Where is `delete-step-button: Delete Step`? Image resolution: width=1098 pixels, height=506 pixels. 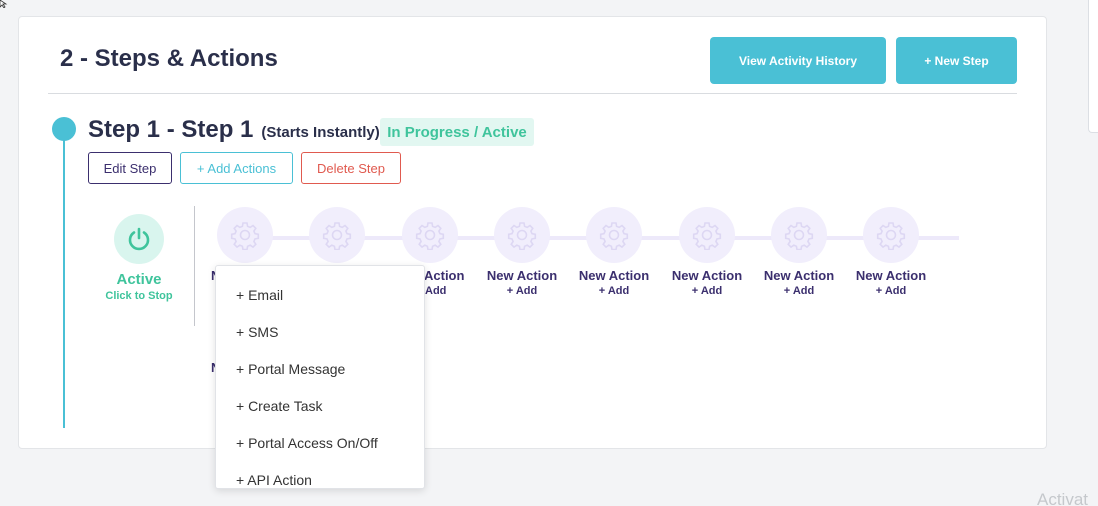
delete-step-button: Delete Step is located at coordinates (351, 168).